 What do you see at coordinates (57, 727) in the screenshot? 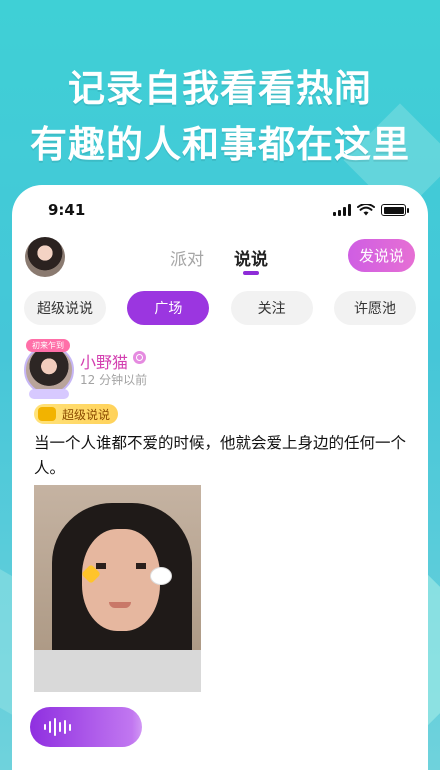
I see `voice-wave-icon` at bounding box center [57, 727].